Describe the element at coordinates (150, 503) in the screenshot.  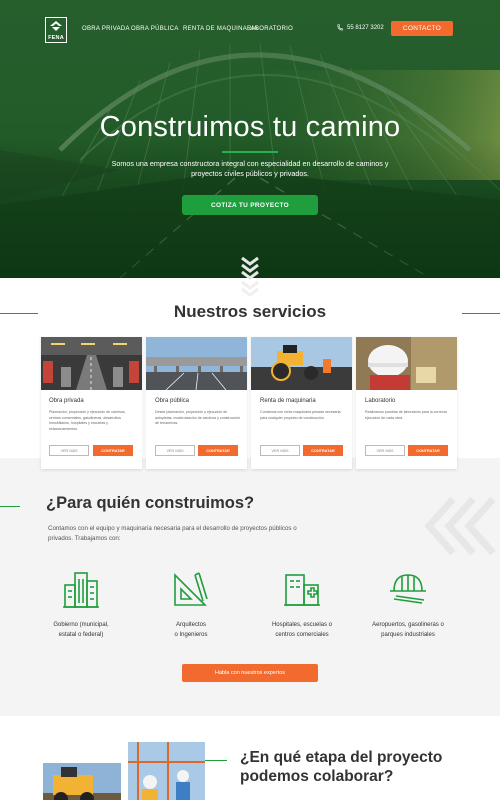
I see `who-we-build-for-title: ¿Para quién construimos?` at that location.